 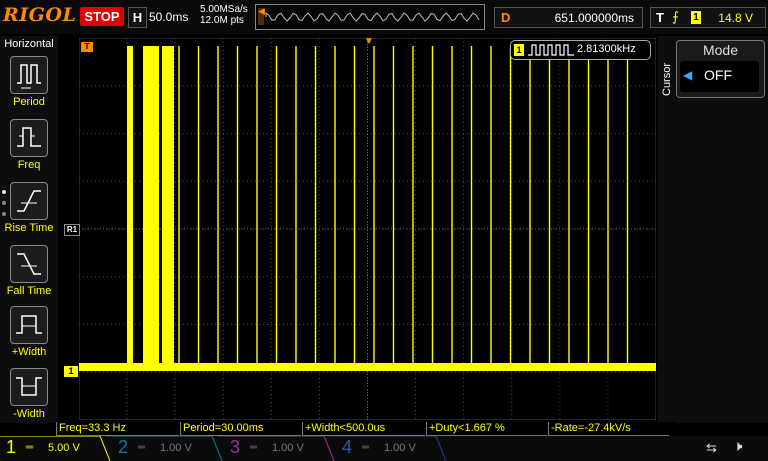 I want to click on measurement-item: +Duty<1.667 %, so click(x=486, y=429).